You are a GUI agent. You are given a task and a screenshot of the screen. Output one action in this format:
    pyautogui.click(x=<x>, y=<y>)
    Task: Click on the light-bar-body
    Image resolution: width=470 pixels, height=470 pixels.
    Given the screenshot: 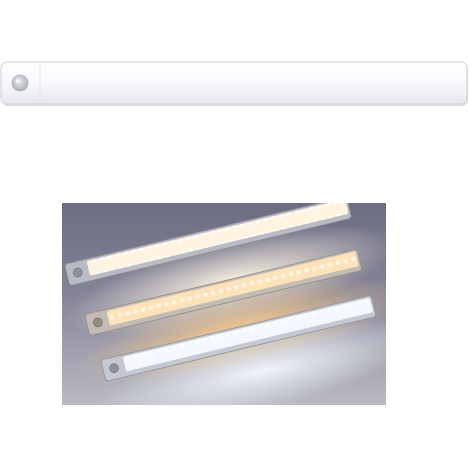 What is the action you would take?
    pyautogui.click(x=234, y=83)
    